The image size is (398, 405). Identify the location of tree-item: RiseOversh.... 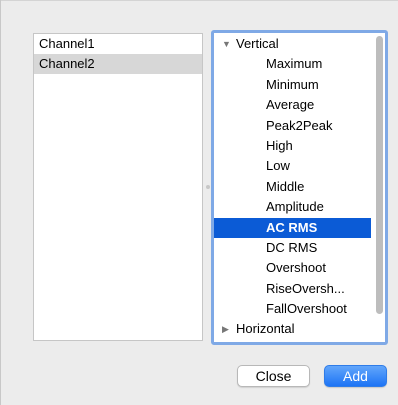
(292, 289).